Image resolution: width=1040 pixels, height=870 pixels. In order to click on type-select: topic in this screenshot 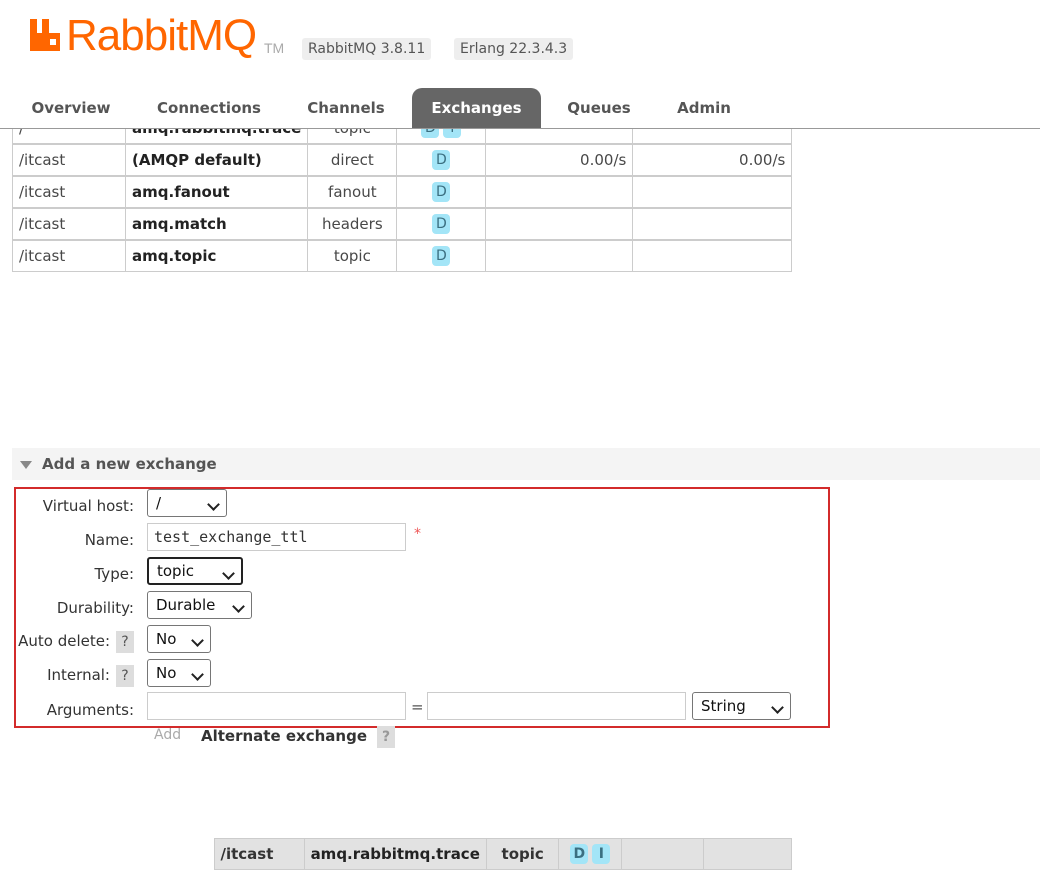, I will do `click(195, 571)`.